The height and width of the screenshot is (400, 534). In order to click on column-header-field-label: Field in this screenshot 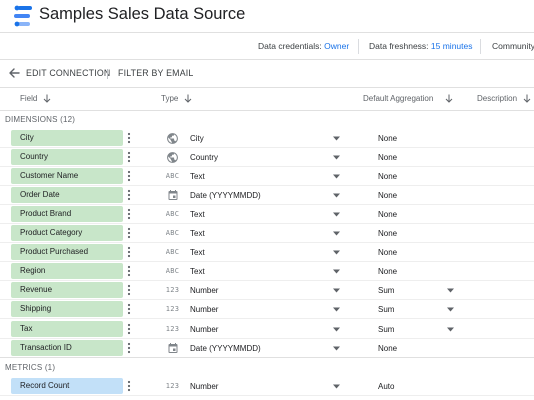, I will do `click(29, 98)`.